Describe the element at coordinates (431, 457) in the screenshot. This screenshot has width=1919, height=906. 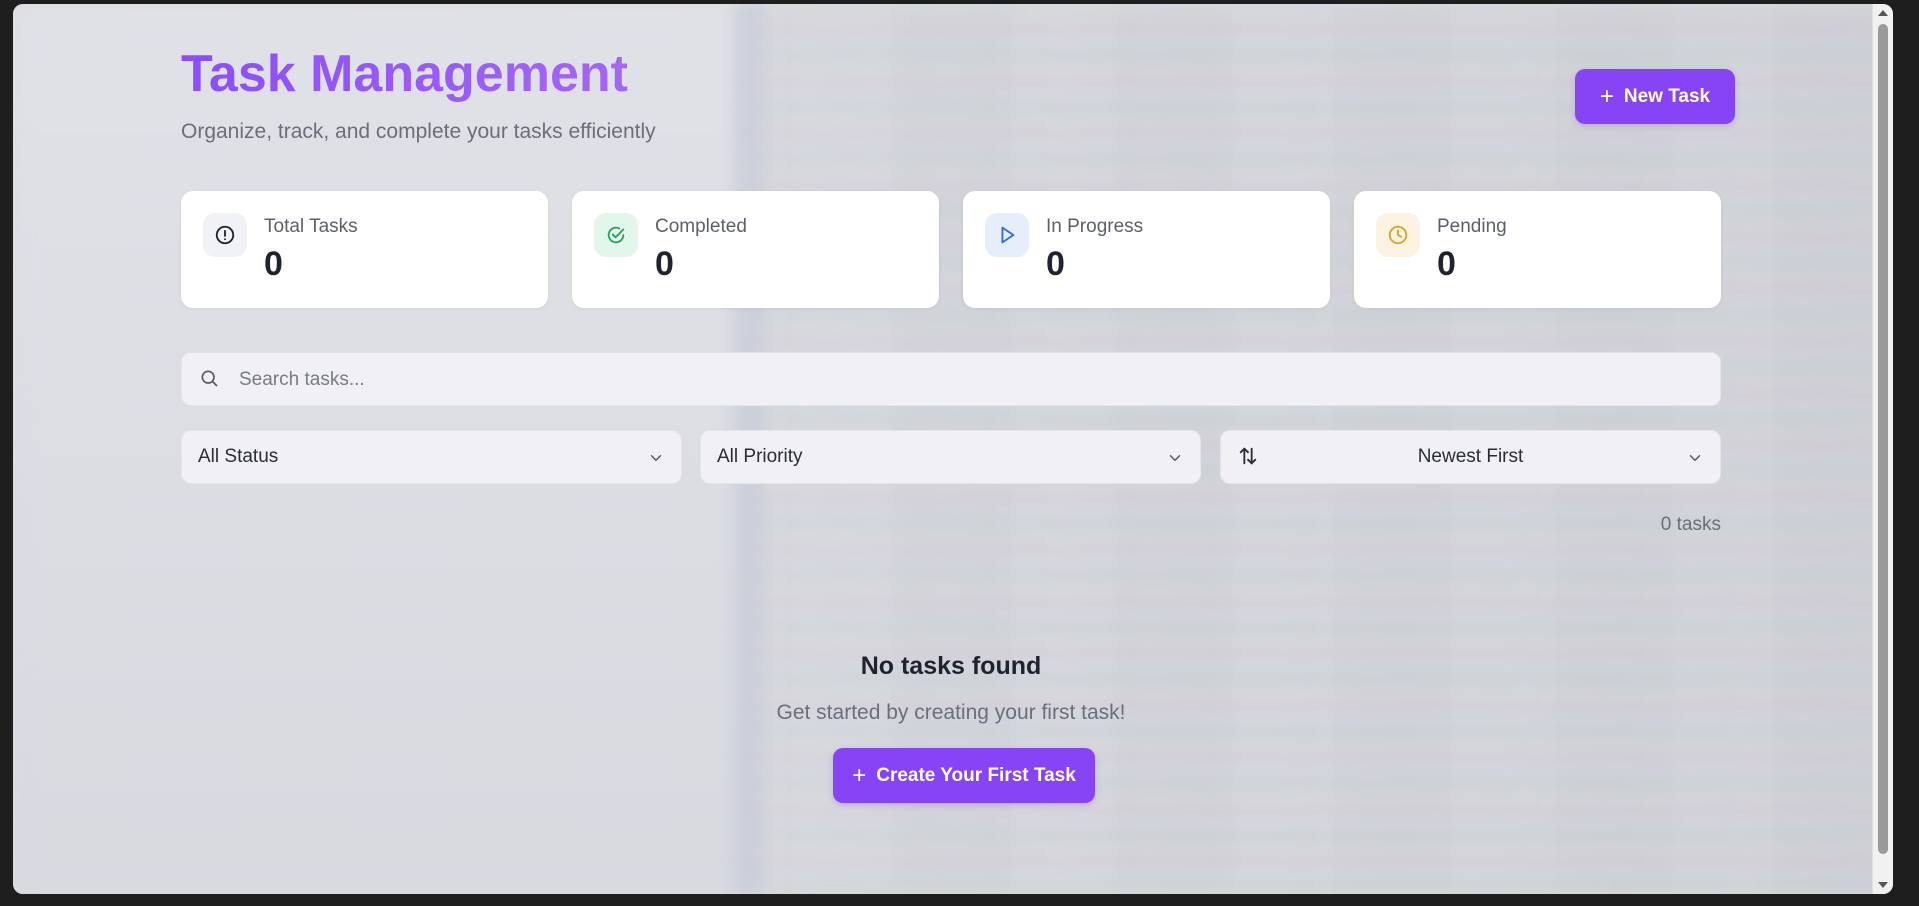
I see `status-filter-select: All Status` at that location.